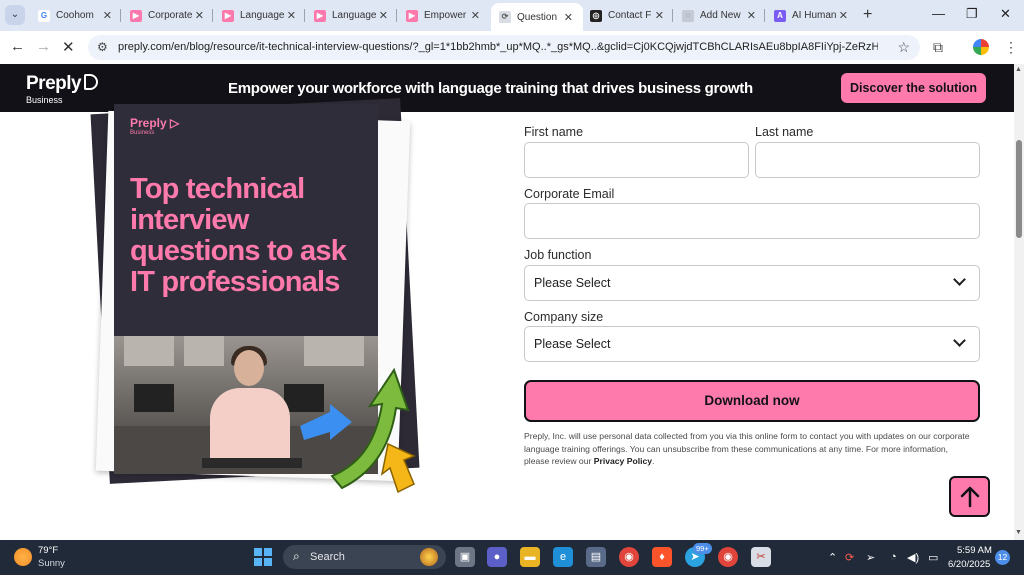  Describe the element at coordinates (1005, 14) in the screenshot. I see `close-window-button: ✕` at that location.